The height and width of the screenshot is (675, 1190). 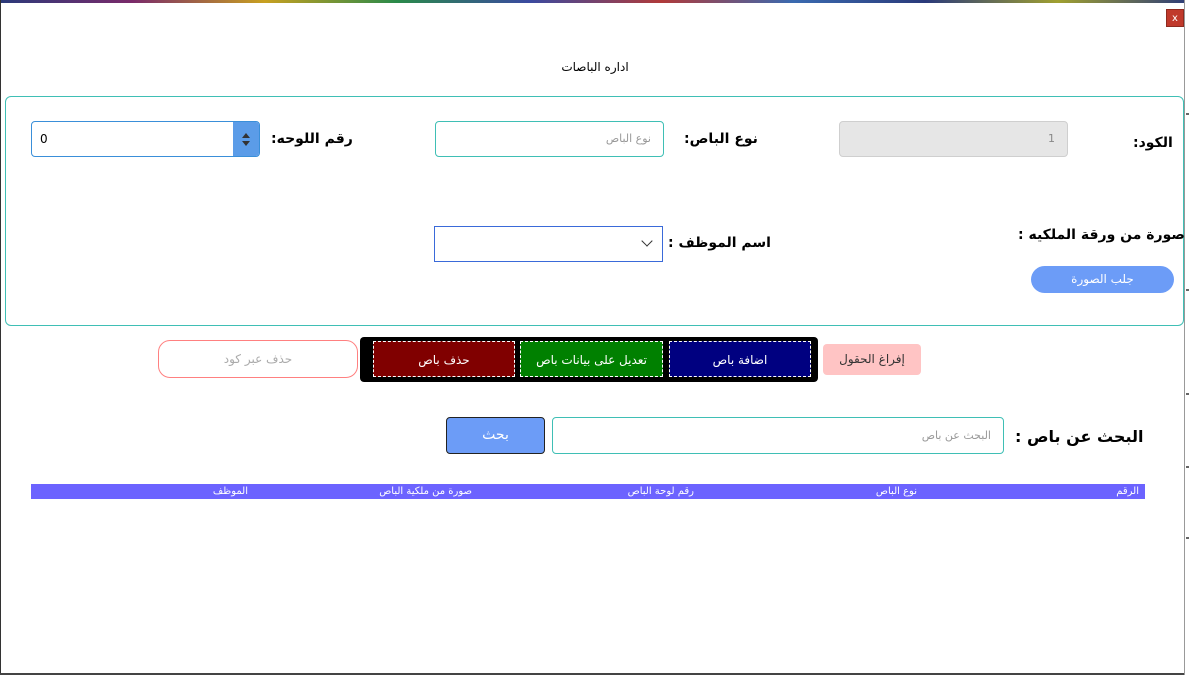 What do you see at coordinates (495, 435) in the screenshot?
I see `search-button: بحث` at bounding box center [495, 435].